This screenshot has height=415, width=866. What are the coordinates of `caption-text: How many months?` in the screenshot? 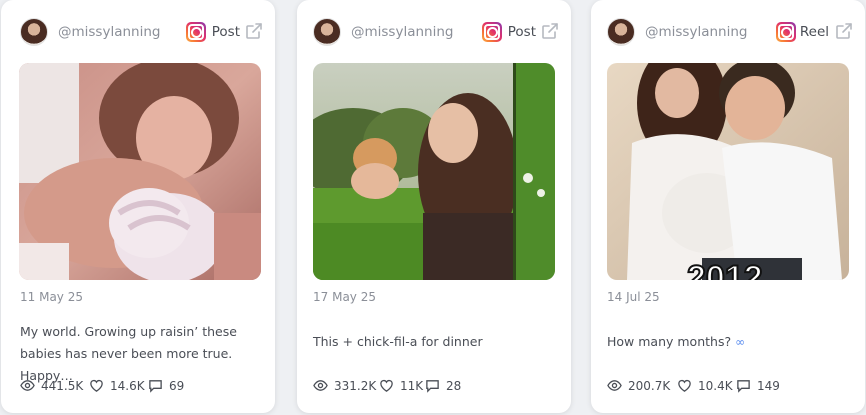 It's located at (669, 341).